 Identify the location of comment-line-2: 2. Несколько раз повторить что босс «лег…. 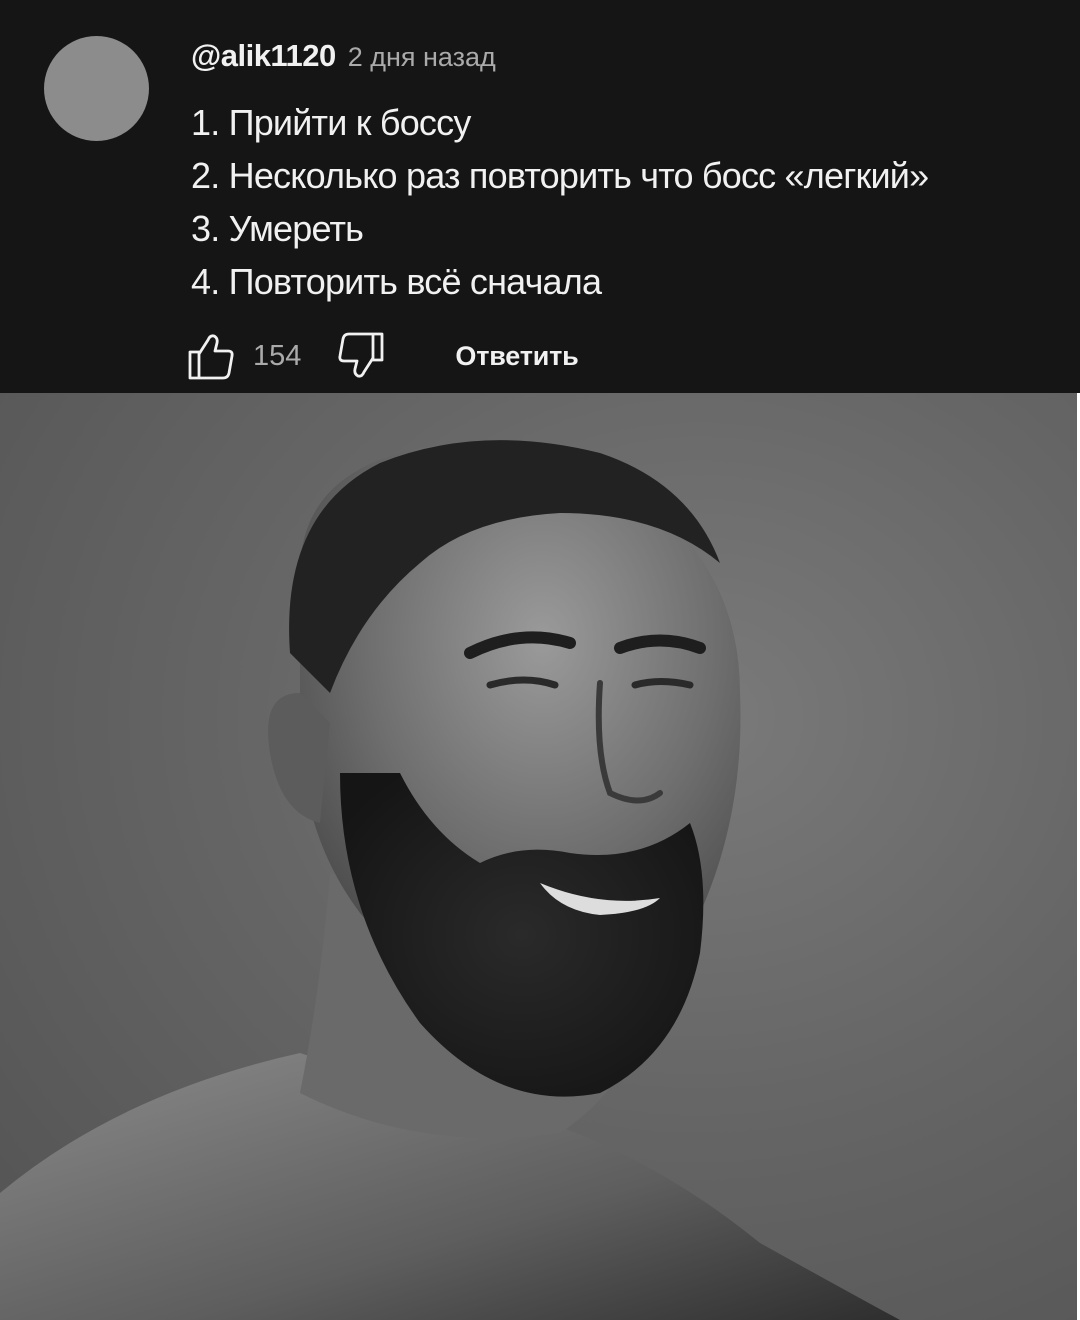
(560, 175).